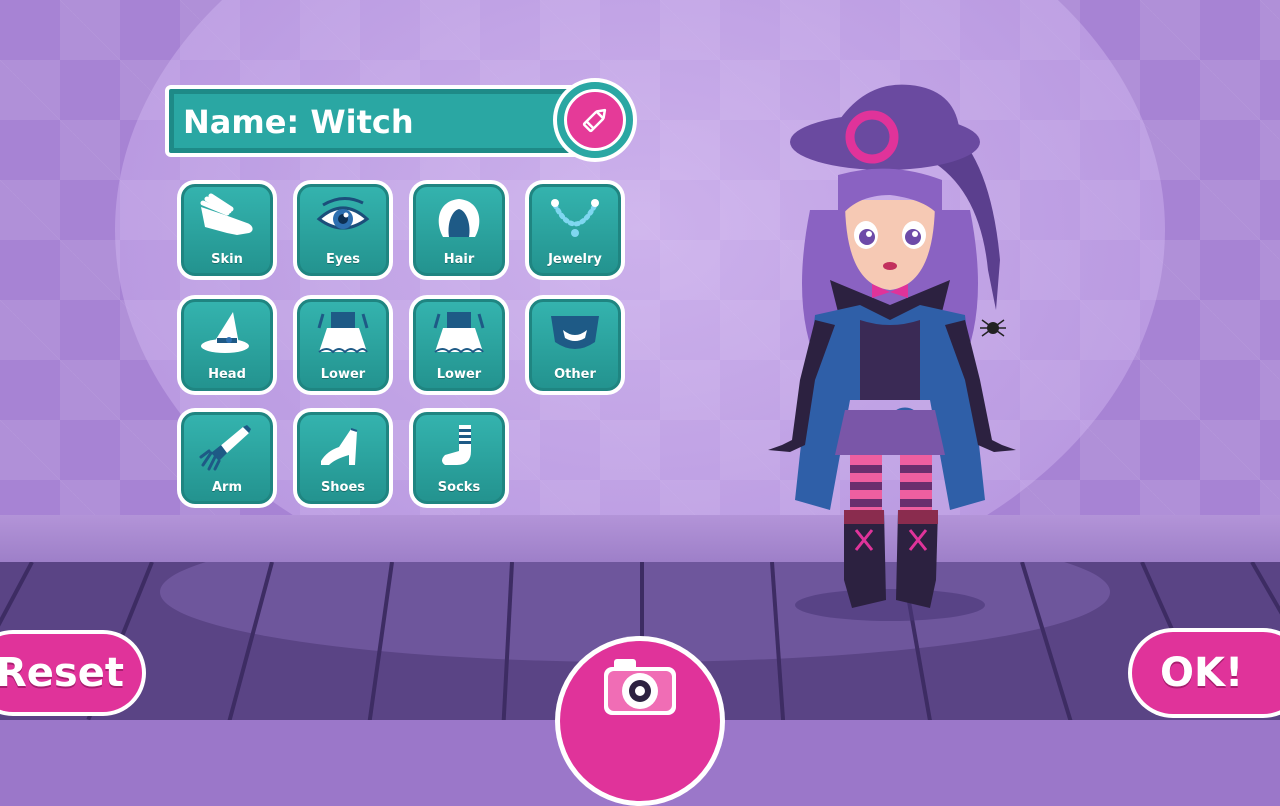 Image resolution: width=1280 pixels, height=806 pixels. Describe the element at coordinates (640, 687) in the screenshot. I see `camera-icon` at that location.